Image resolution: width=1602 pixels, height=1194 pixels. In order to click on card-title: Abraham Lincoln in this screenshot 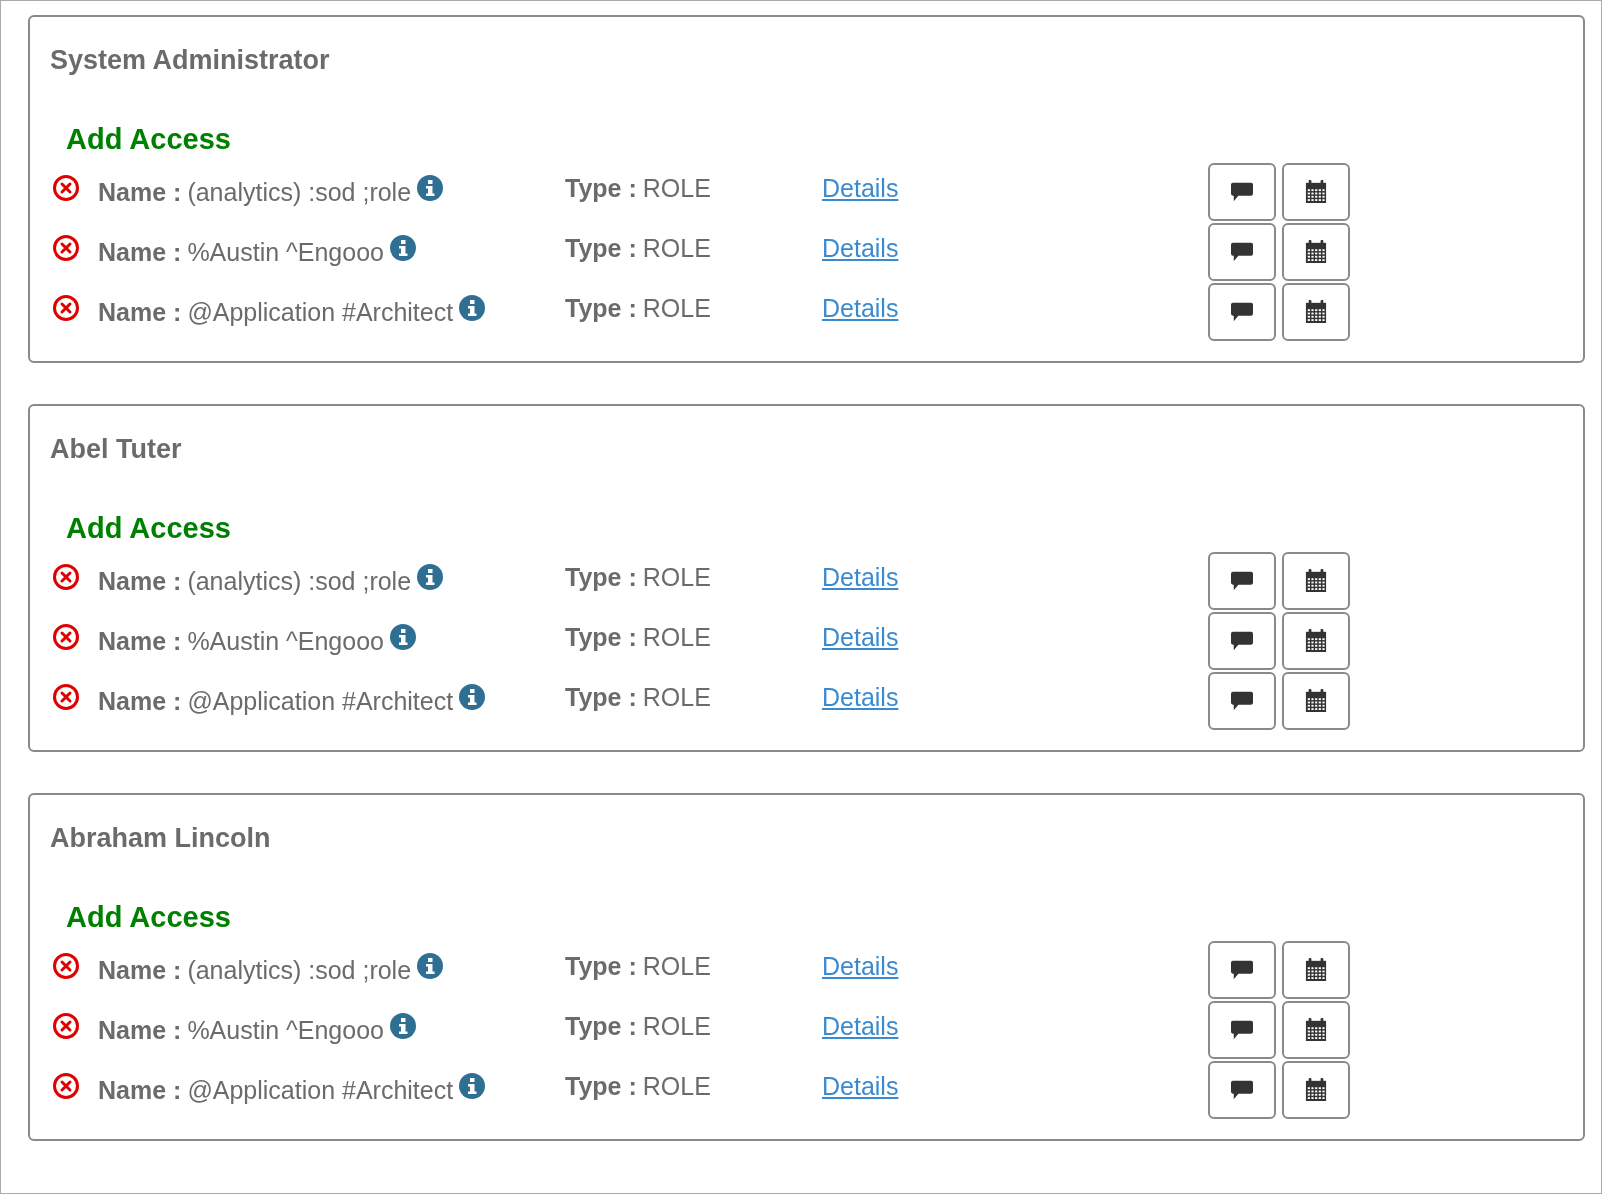, I will do `click(161, 838)`.